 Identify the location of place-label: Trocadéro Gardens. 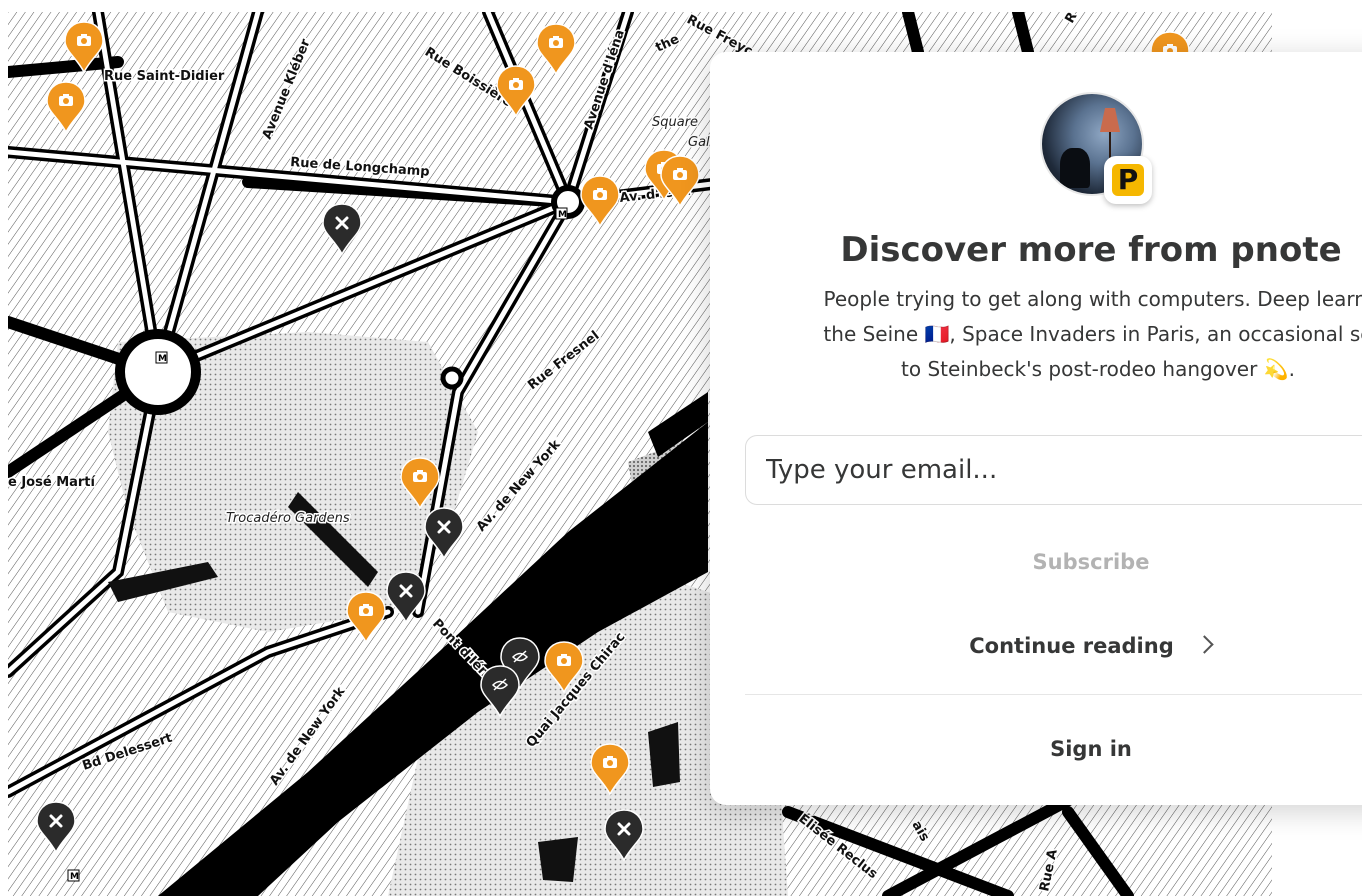
(288, 518).